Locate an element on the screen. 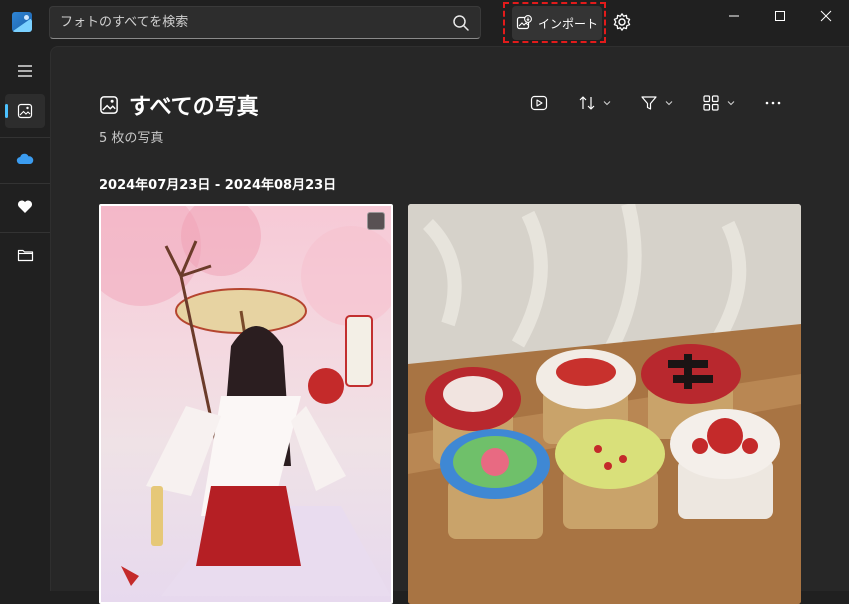 The height and width of the screenshot is (604, 849). sort-button is located at coordinates (595, 103).